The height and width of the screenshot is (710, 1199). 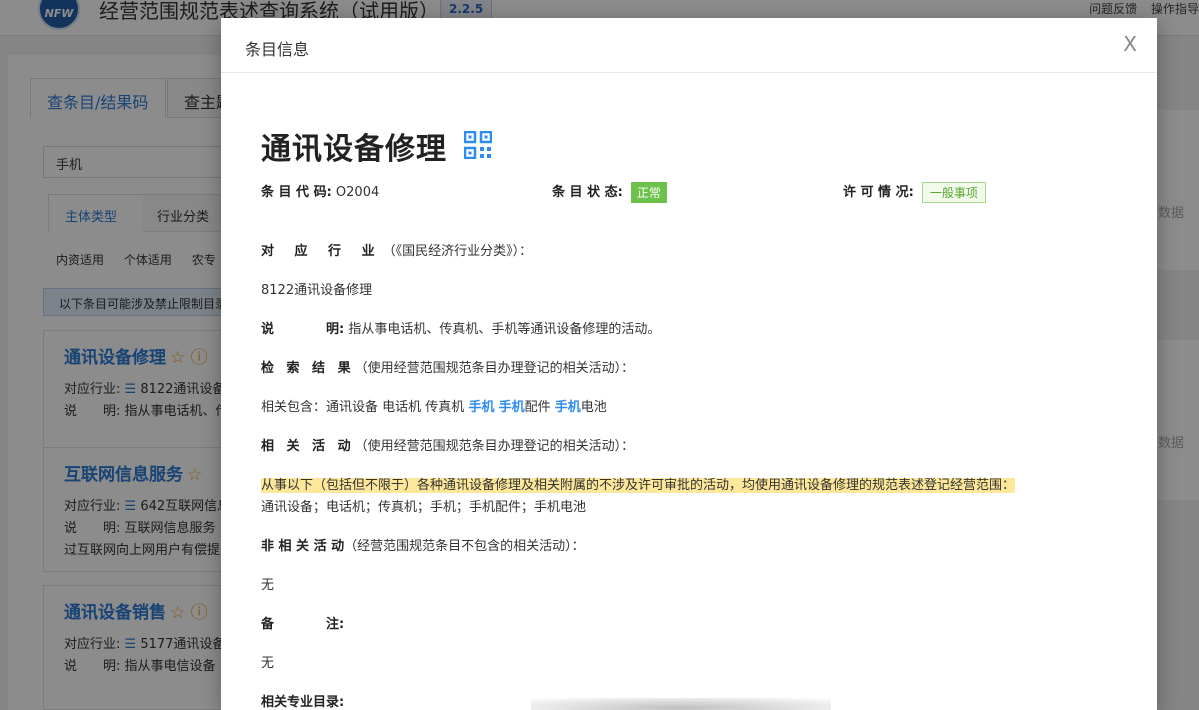 What do you see at coordinates (464, 546) in the screenshot?
I see `non-activity-note: （经营范围规范条目不包含的相关活动）：` at bounding box center [464, 546].